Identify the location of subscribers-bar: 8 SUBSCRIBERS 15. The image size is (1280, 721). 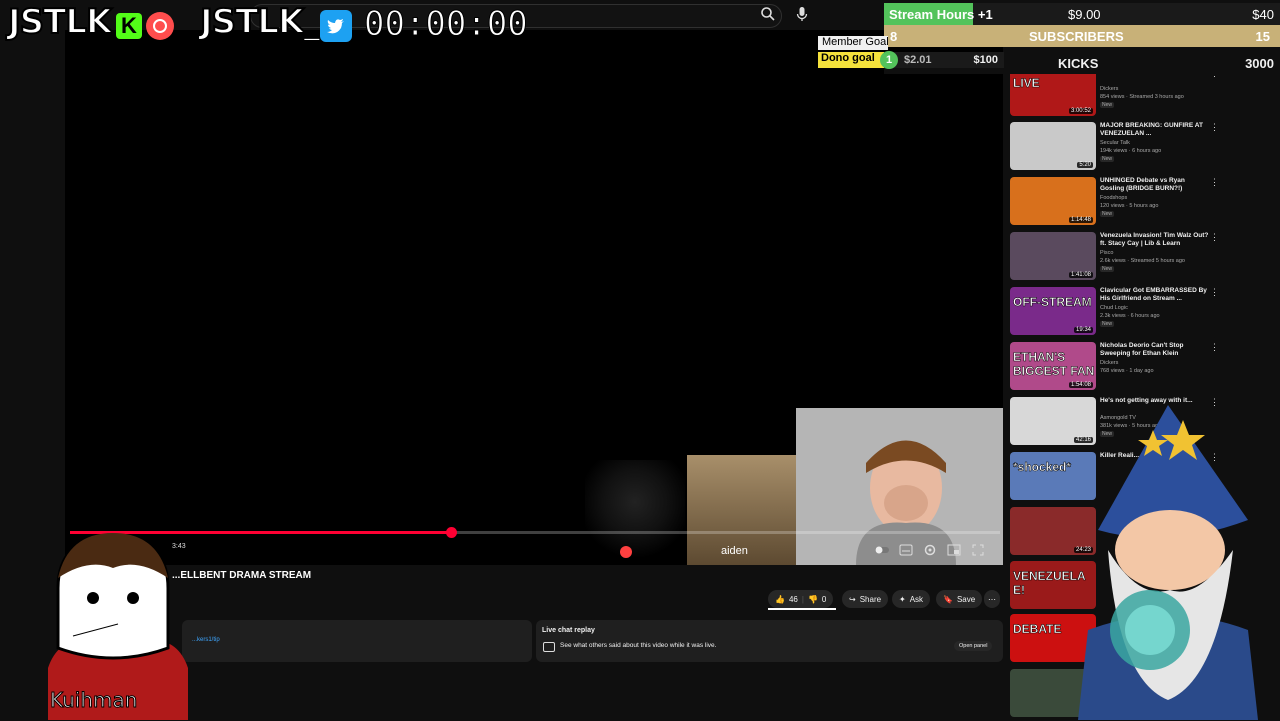
(1082, 36).